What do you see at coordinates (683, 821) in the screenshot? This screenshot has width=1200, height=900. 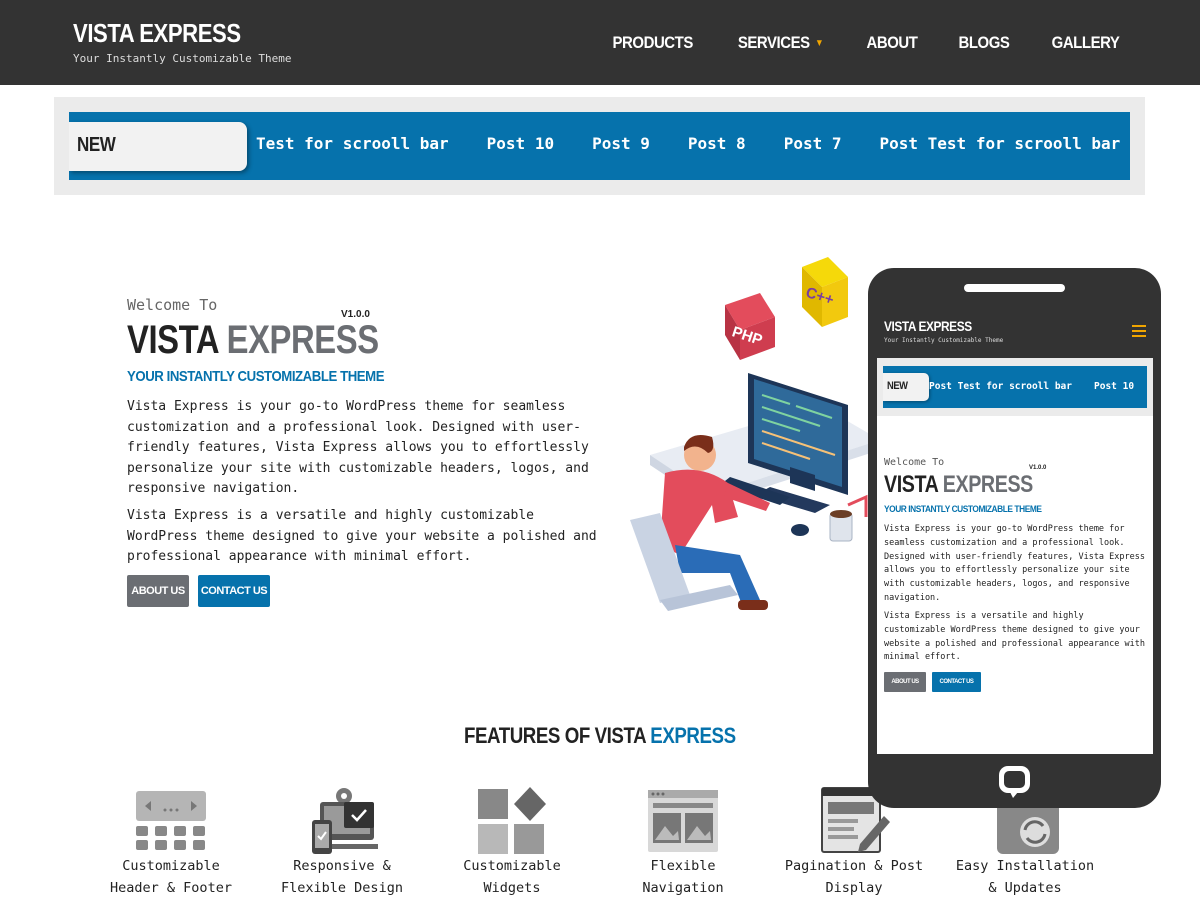 I see `navigation-icon` at bounding box center [683, 821].